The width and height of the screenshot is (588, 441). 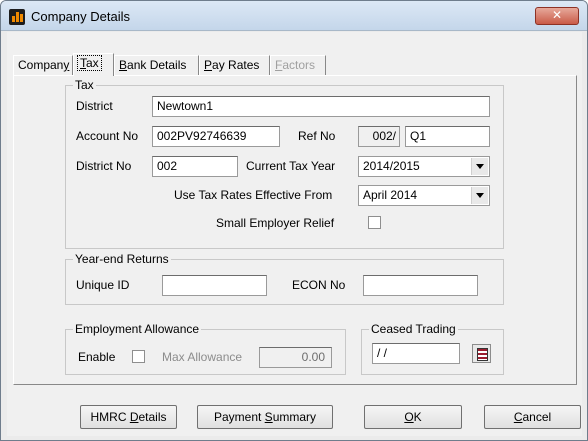 What do you see at coordinates (420, 285) in the screenshot?
I see `econ-no-field` at bounding box center [420, 285].